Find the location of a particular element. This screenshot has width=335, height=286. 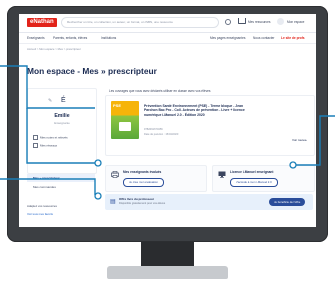

access-imanuel-button: J'accède à mon i-Manuel 2.0 is located at coordinates (254, 182).